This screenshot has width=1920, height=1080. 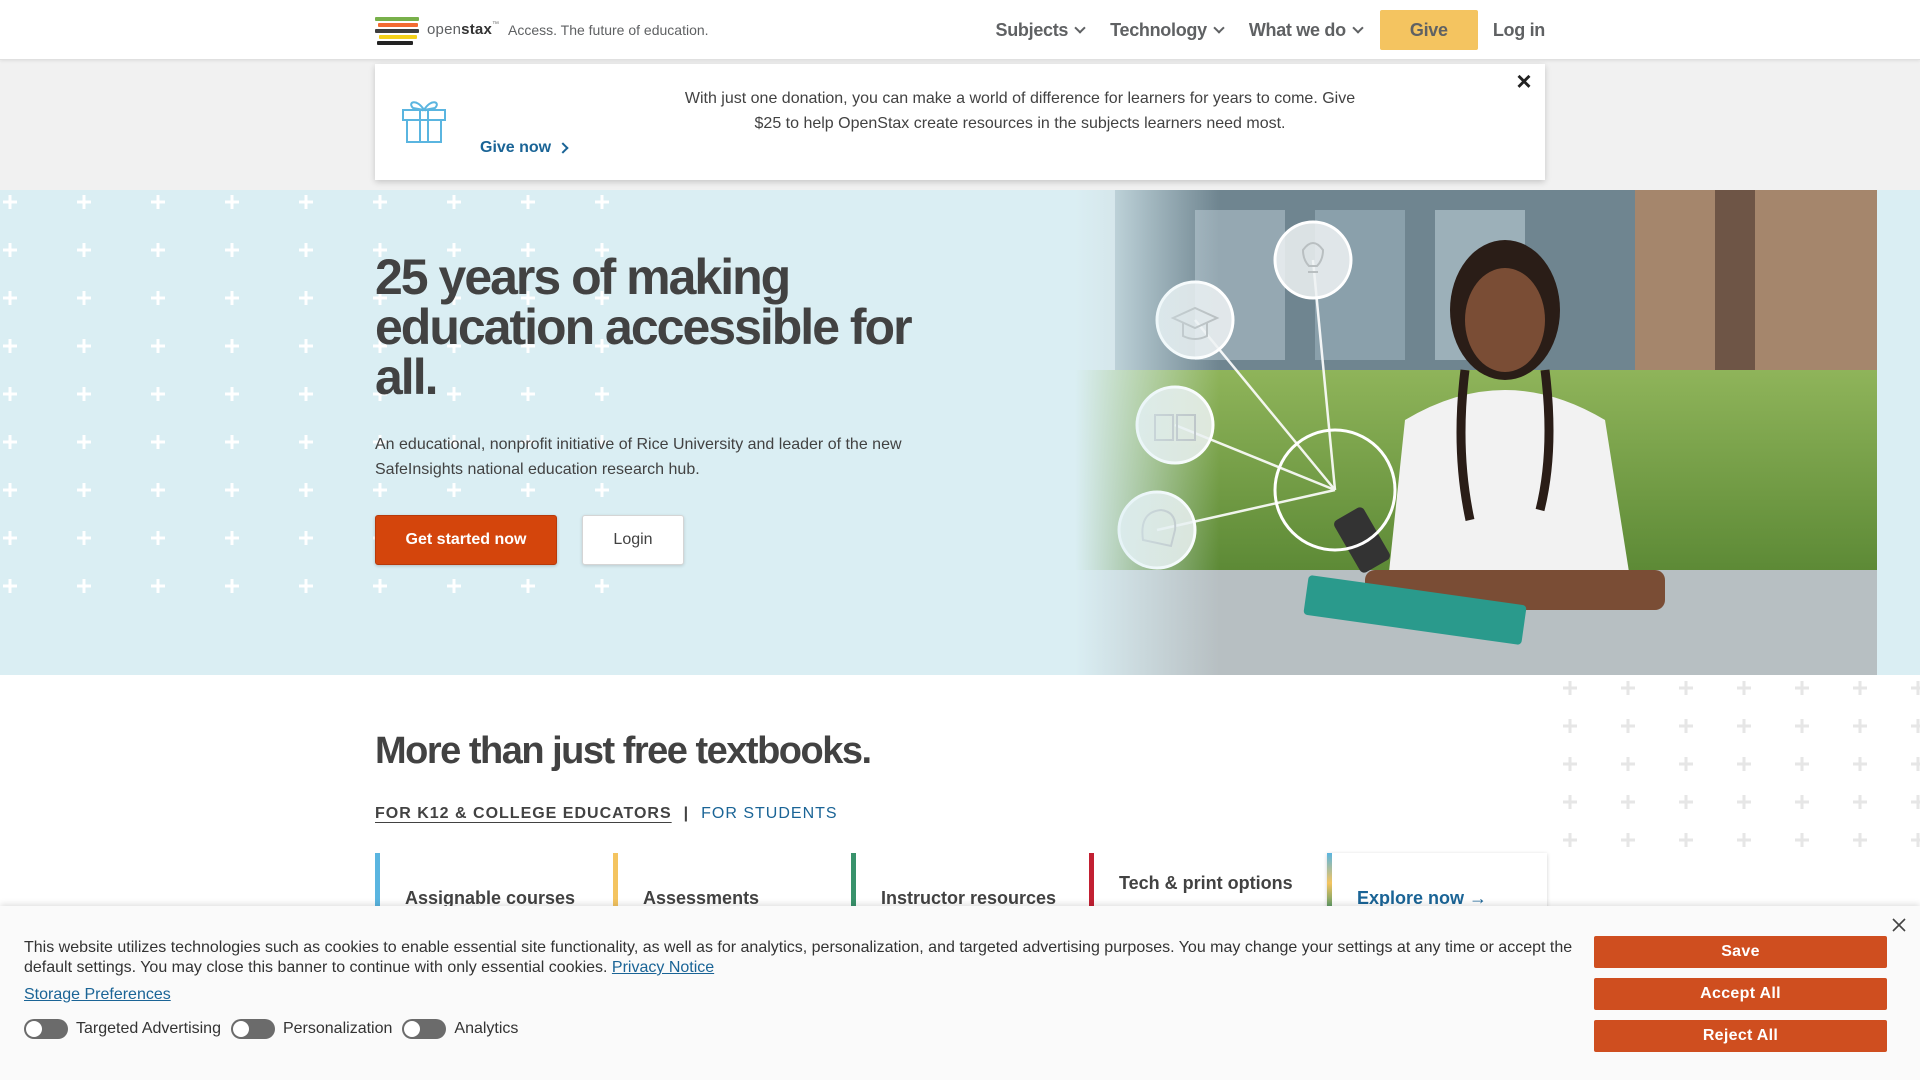 I want to click on targeted-advertising-toggle, so click(x=46, y=1029).